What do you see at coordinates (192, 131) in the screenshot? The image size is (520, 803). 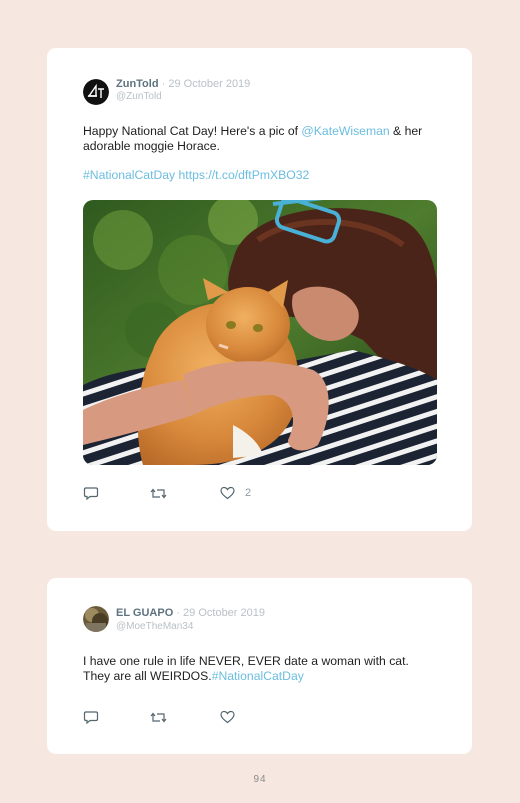 I see `tweet-text: Happy National Cat Day! Here's a pic of` at bounding box center [192, 131].